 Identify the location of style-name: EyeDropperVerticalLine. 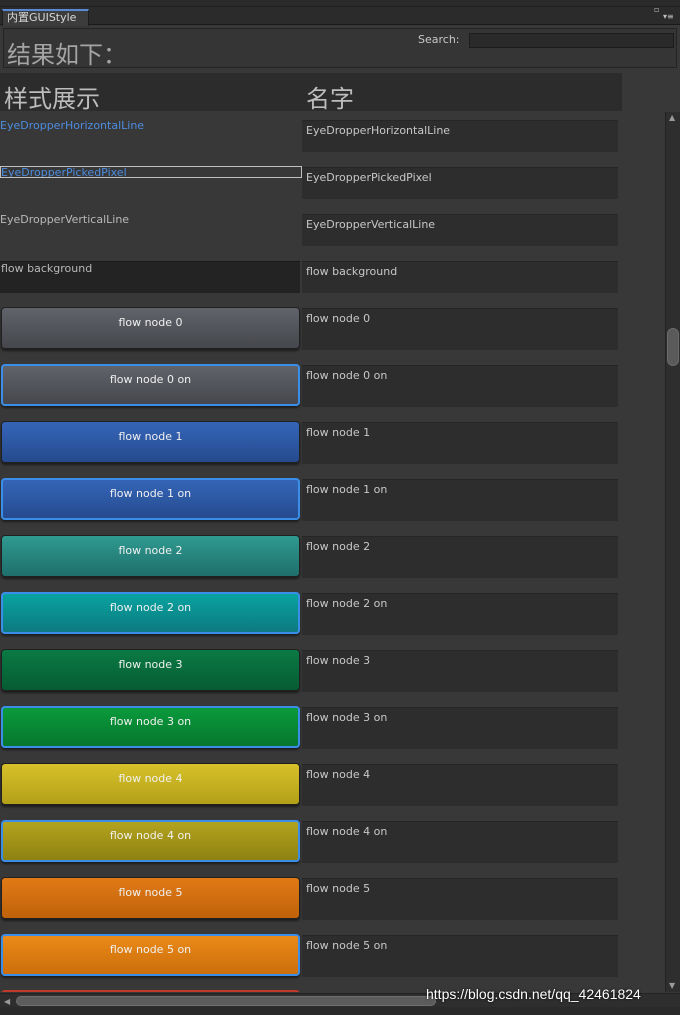
(460, 230).